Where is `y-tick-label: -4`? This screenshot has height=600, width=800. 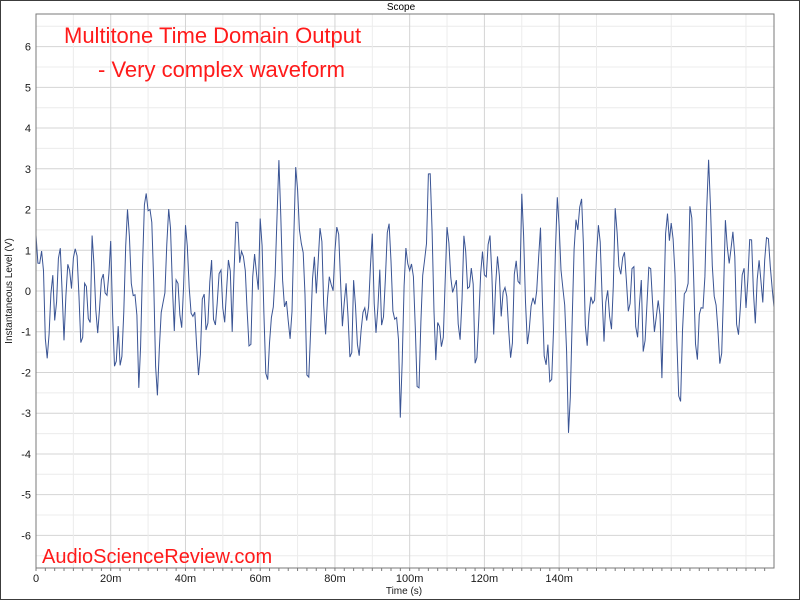
y-tick-label: -4 is located at coordinates (26, 455).